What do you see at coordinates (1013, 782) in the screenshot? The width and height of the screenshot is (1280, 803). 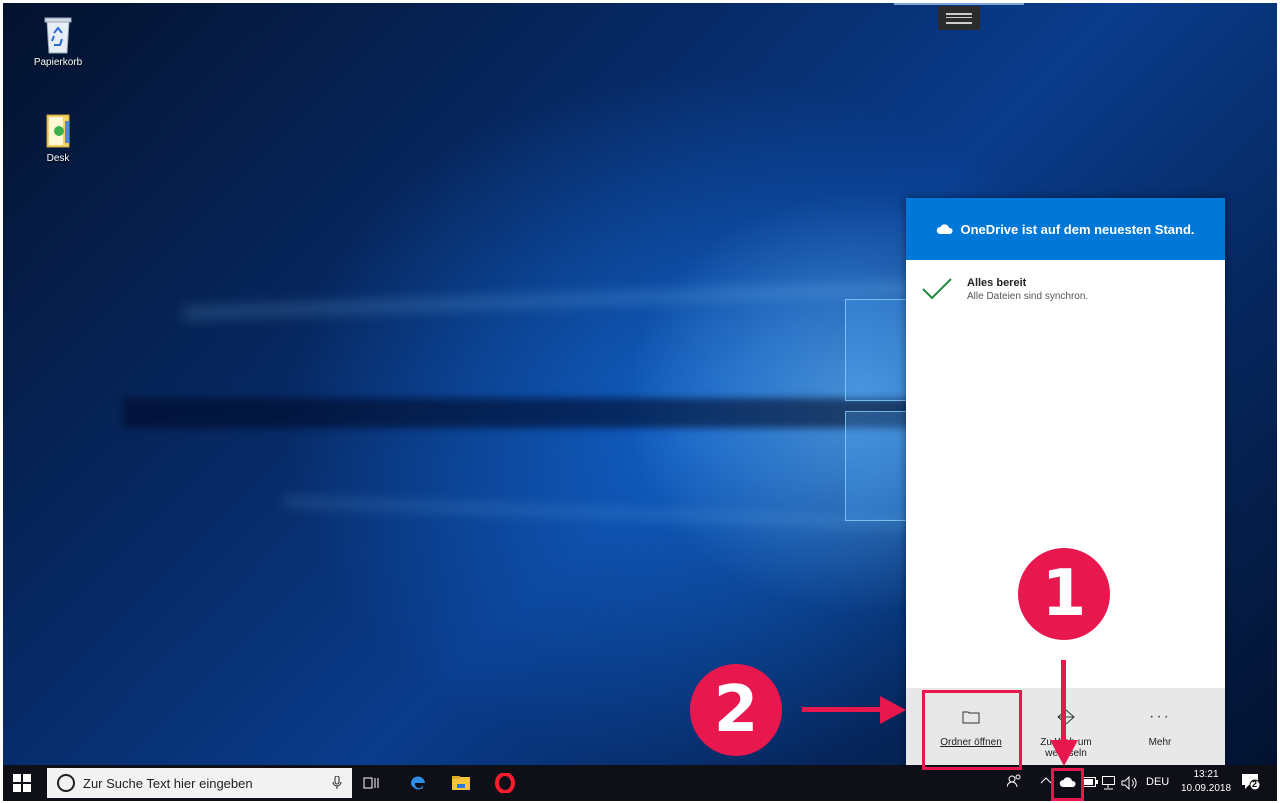 I see `people-icon` at bounding box center [1013, 782].